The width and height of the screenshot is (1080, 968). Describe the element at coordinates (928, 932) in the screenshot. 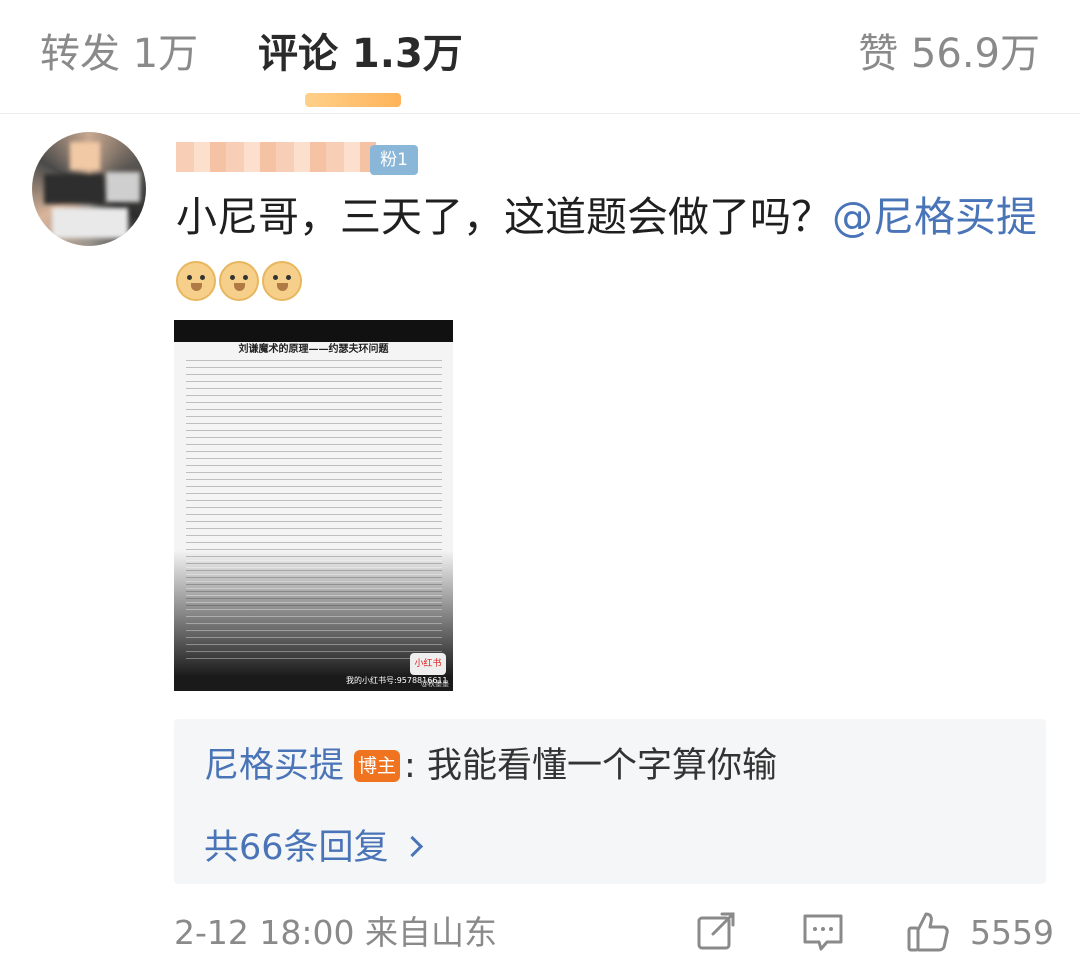

I see `thumbs-up-icon` at that location.